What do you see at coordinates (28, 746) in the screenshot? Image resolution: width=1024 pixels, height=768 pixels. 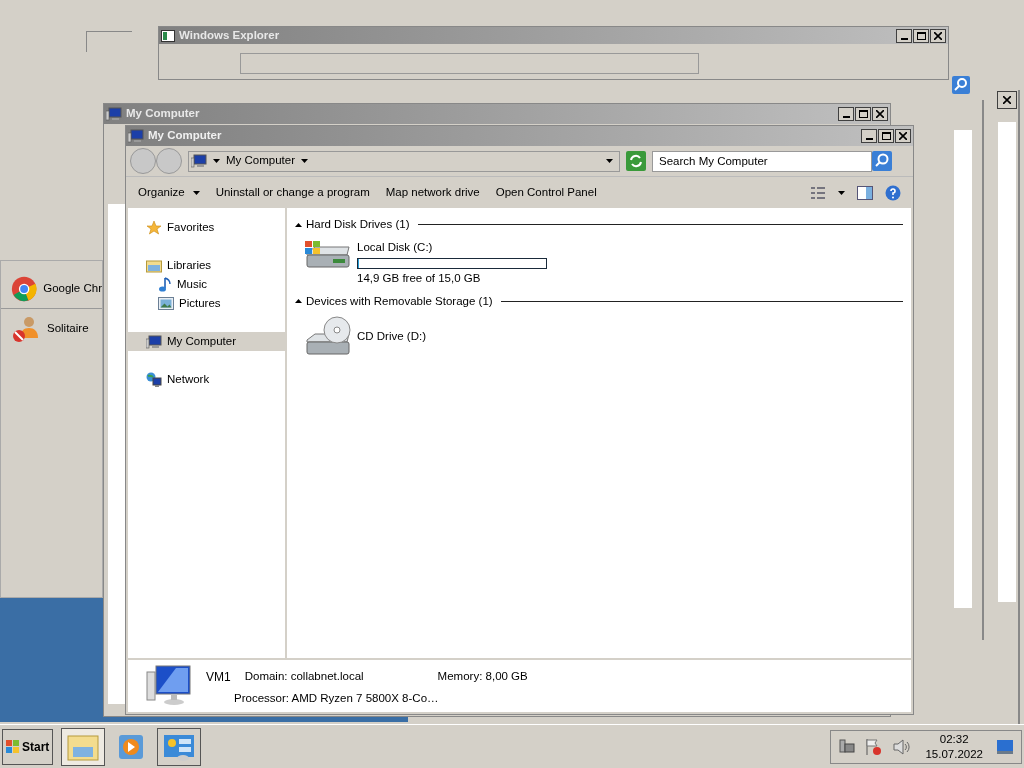 I see `start-button: Start` at bounding box center [28, 746].